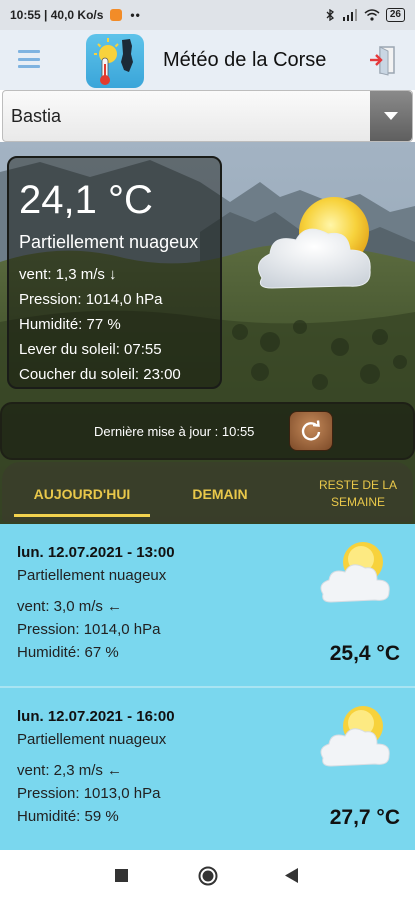 The width and height of the screenshot is (415, 900). What do you see at coordinates (96, 716) in the screenshot?
I see `forecast-datetime: lun. 12.07.2021 - 16:00` at bounding box center [96, 716].